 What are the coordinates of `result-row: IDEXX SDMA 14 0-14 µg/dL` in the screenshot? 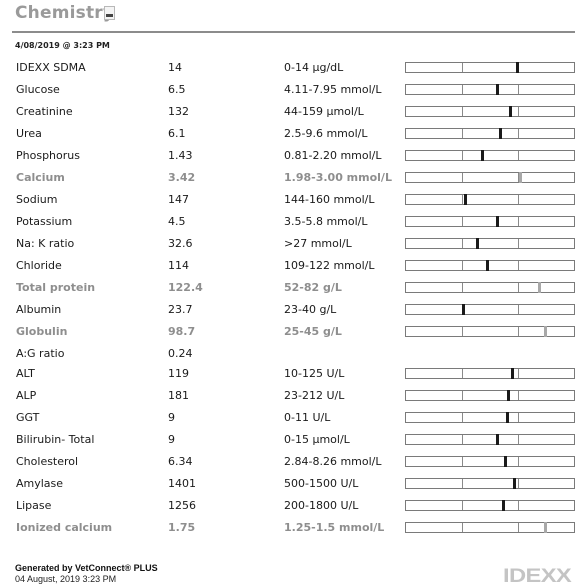 It's located at (292, 68).